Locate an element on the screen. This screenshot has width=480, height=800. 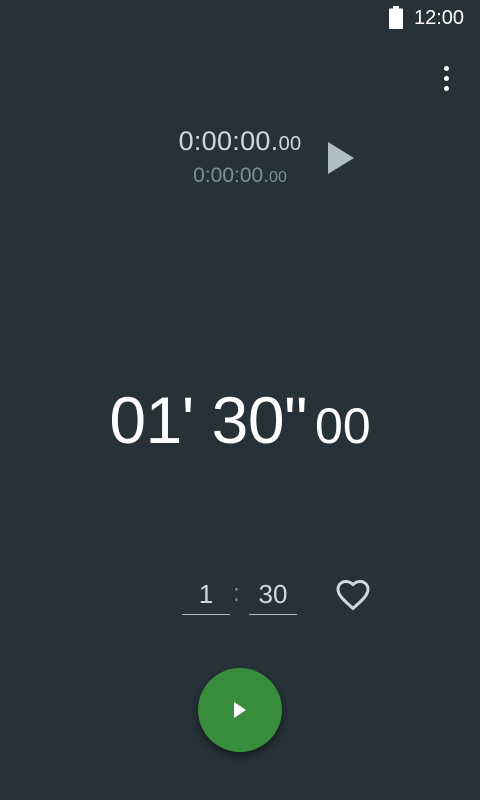
overflow-menu-icon is located at coordinates (446, 79).